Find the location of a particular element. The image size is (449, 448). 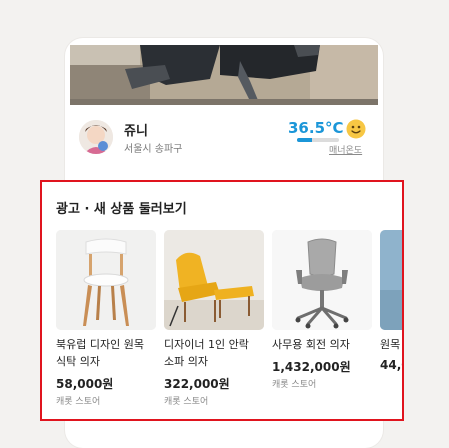

product-price: 44,0 is located at coordinates (391, 365).